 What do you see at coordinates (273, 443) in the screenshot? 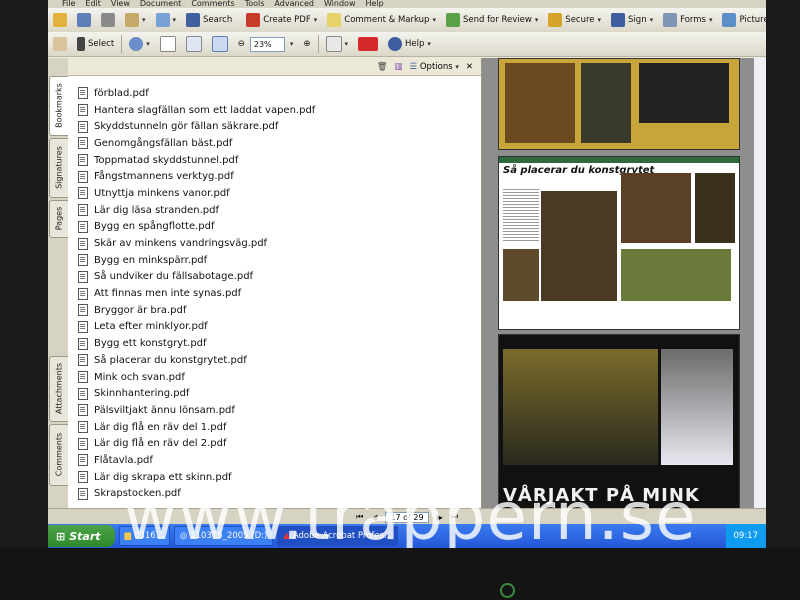
I see `bookmark-item: Lär dig flå en räv del 2.pdf` at bounding box center [273, 443].